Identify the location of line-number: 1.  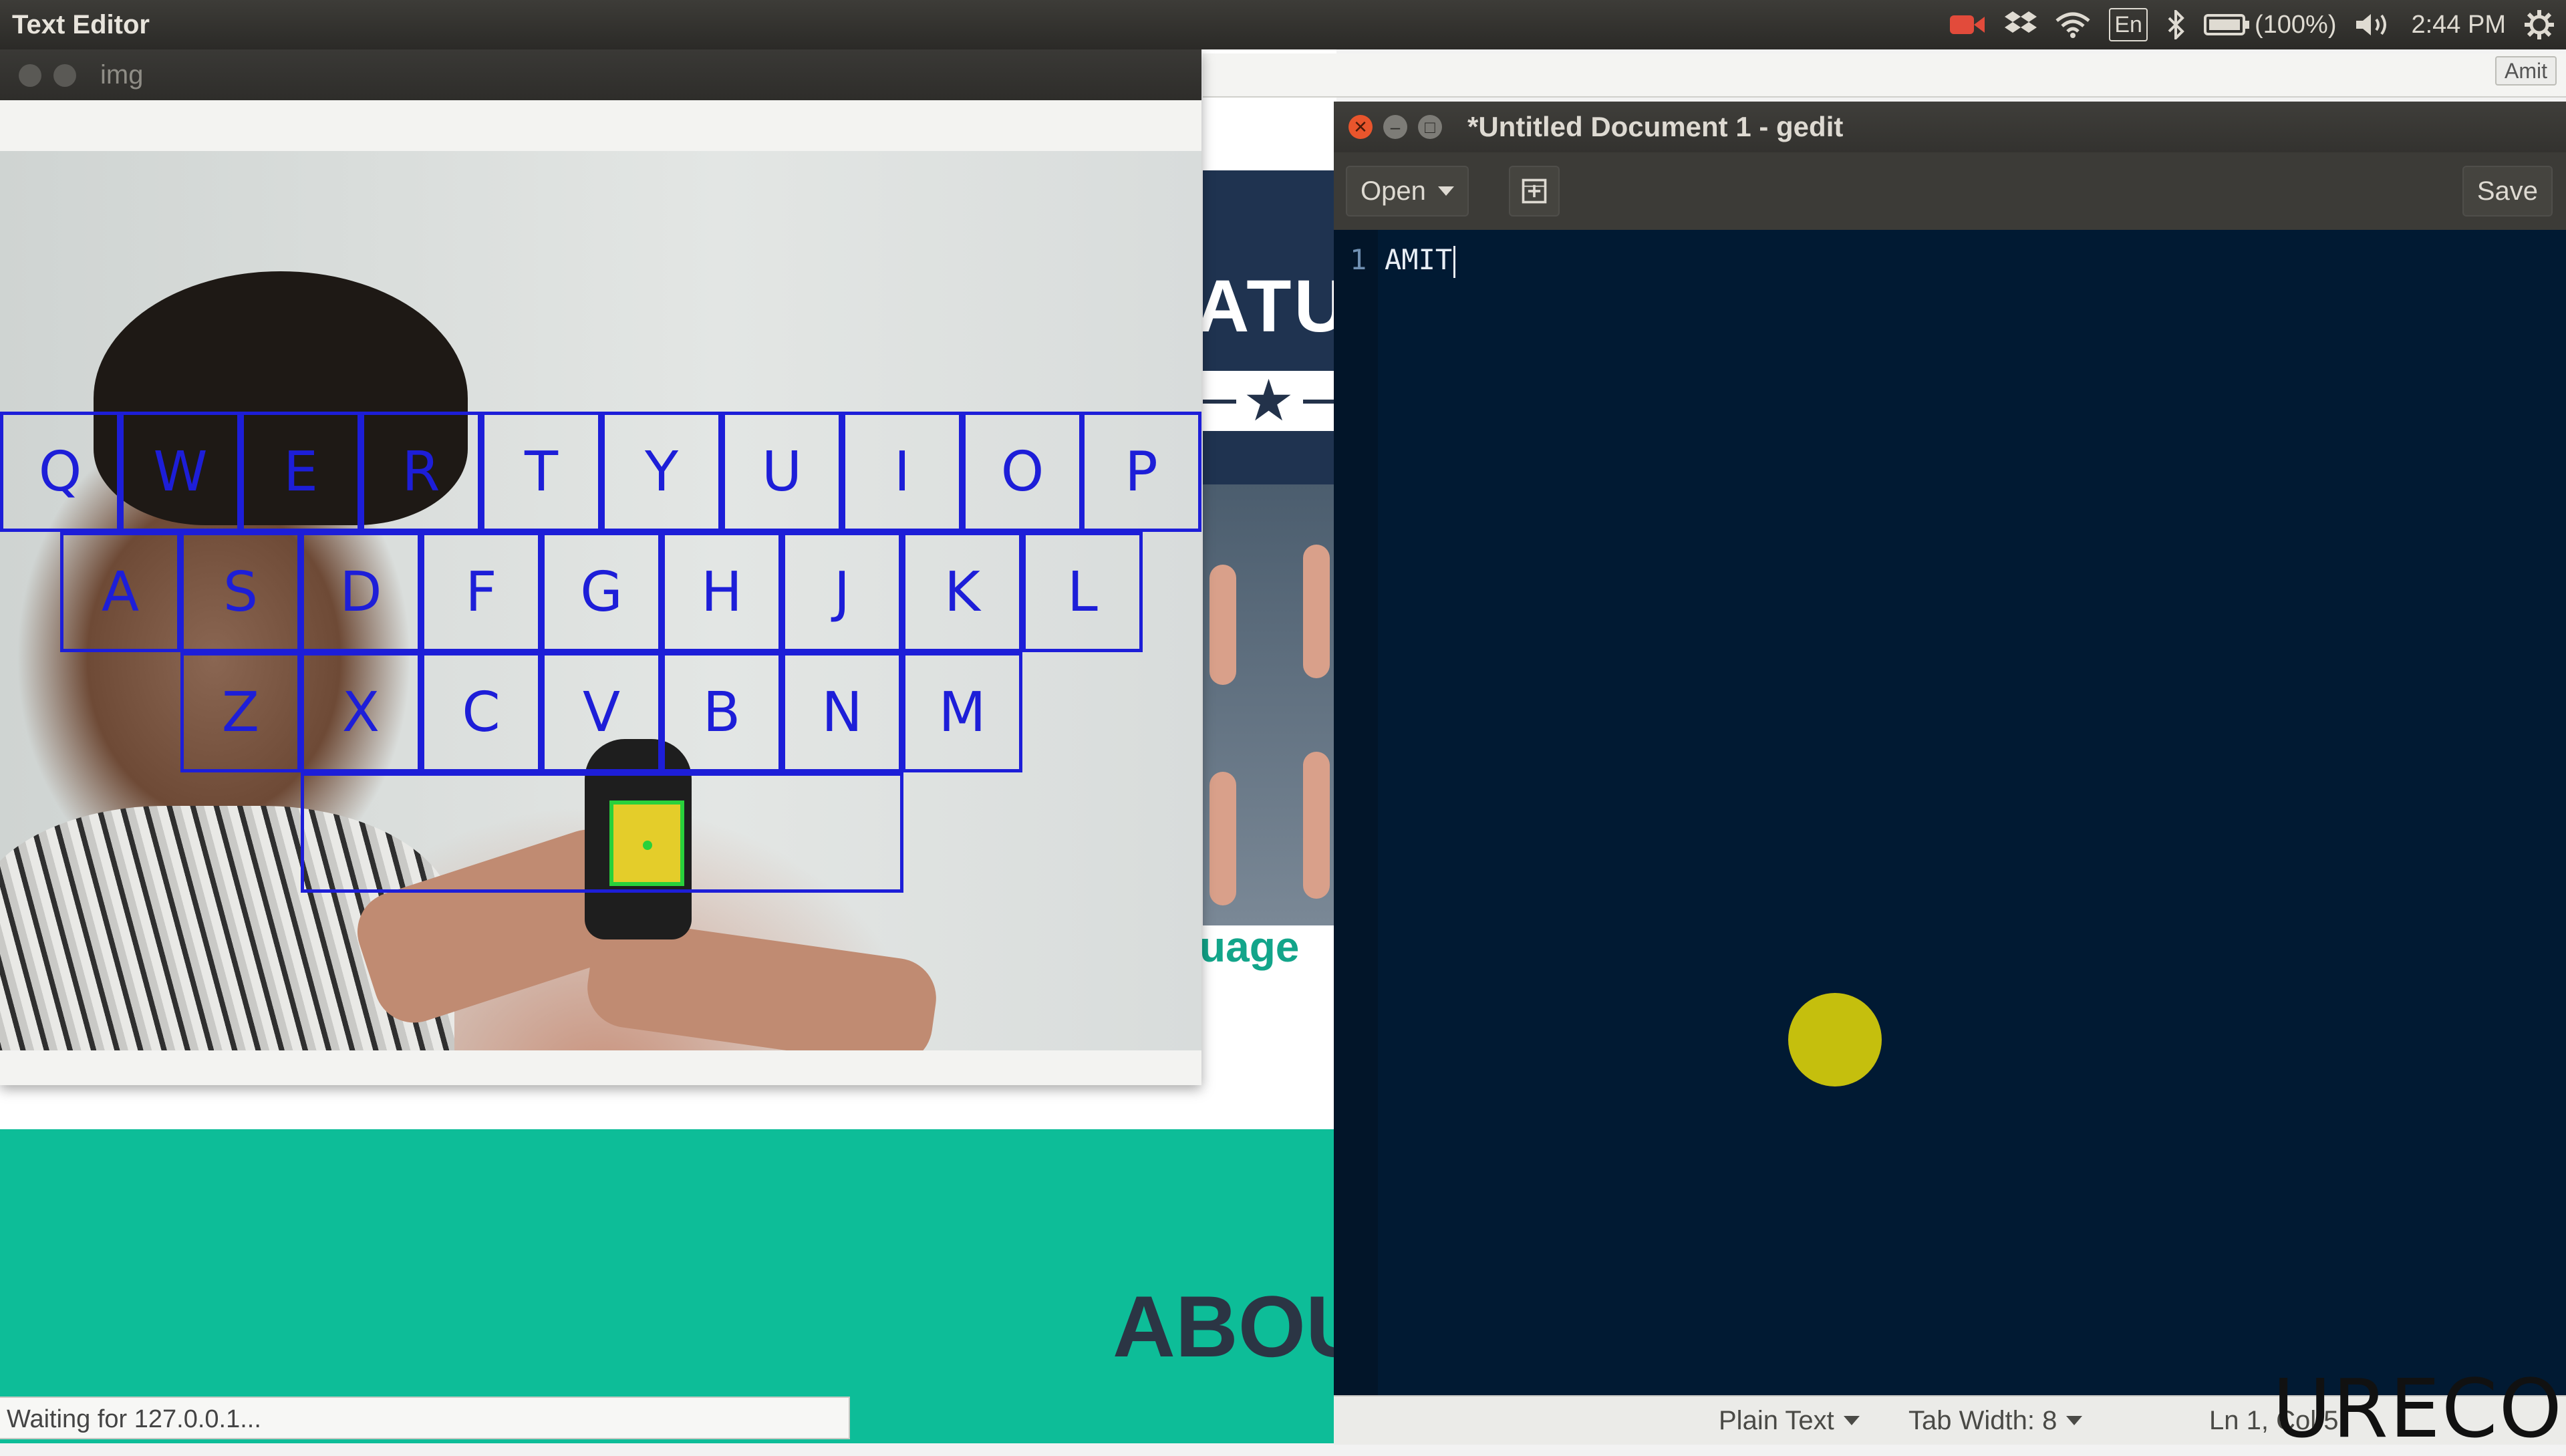
(1358, 259).